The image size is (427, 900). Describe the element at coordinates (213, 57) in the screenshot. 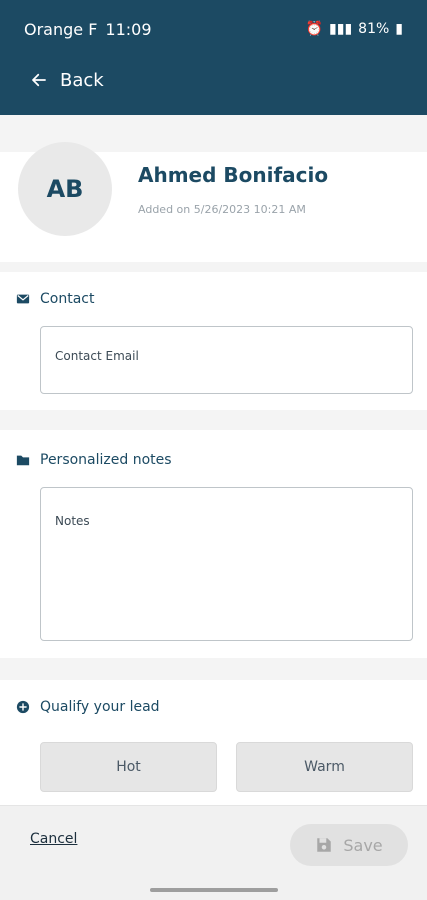

I see `app-bar: Orange F 11:09 ⏰ ▮▮▮ 81% ▮ Back` at that location.